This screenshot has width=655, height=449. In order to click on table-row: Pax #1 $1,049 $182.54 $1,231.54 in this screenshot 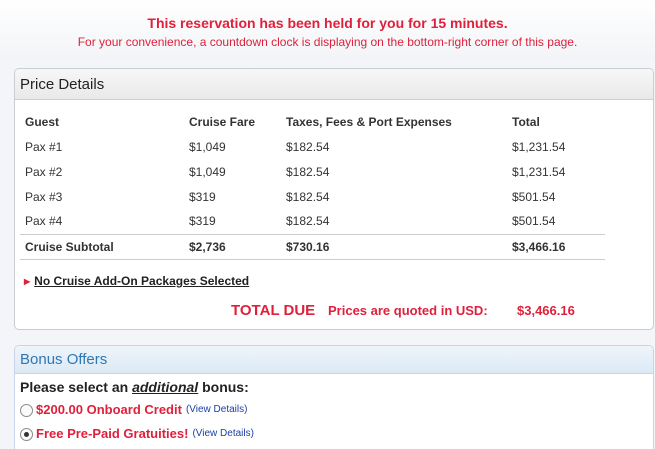, I will do `click(312, 146)`.